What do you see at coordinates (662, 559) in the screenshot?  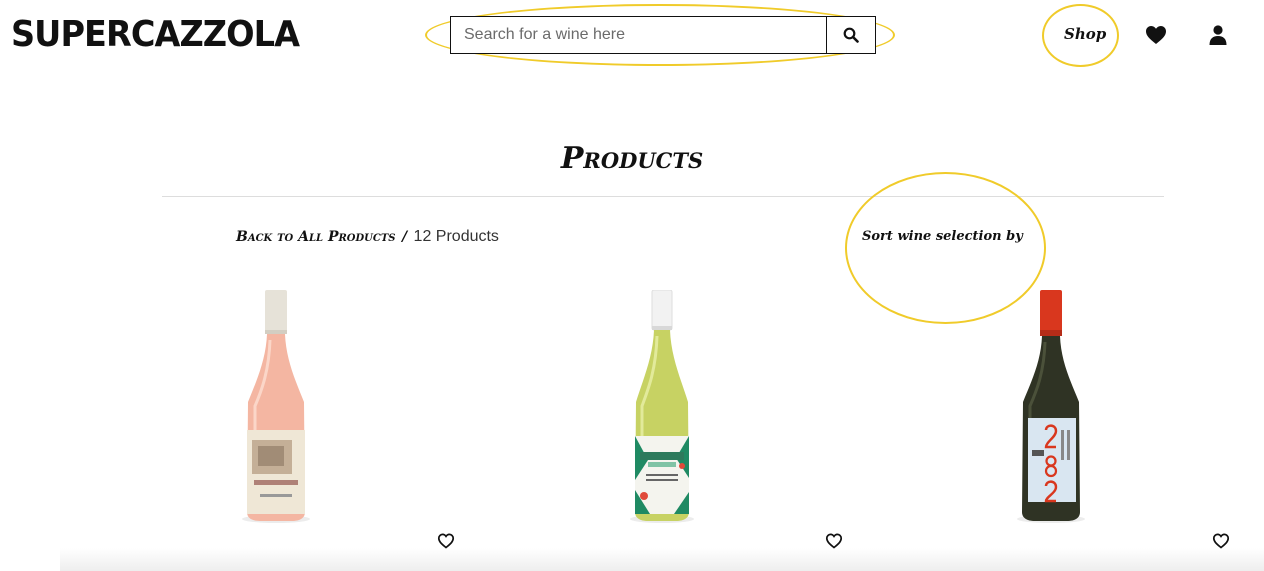 I see `cookie-banner-edge` at bounding box center [662, 559].